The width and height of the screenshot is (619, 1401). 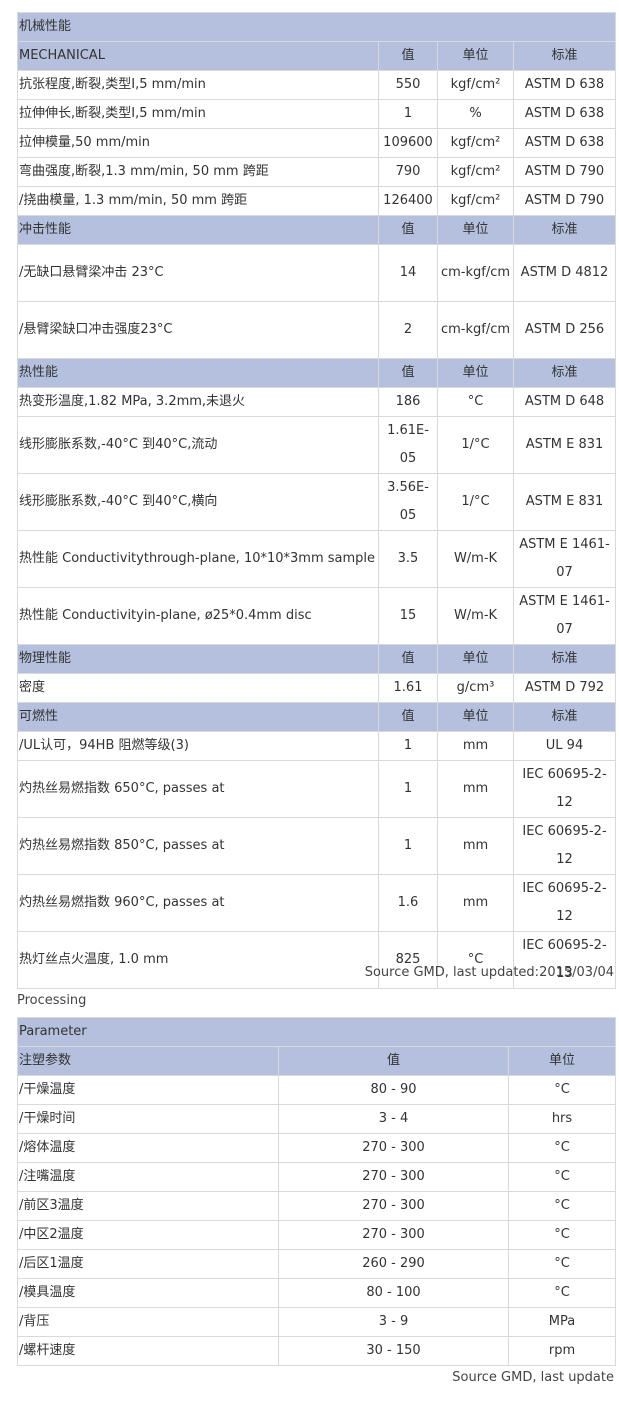 What do you see at coordinates (408, 402) in the screenshot?
I see `property-value: 186` at bounding box center [408, 402].